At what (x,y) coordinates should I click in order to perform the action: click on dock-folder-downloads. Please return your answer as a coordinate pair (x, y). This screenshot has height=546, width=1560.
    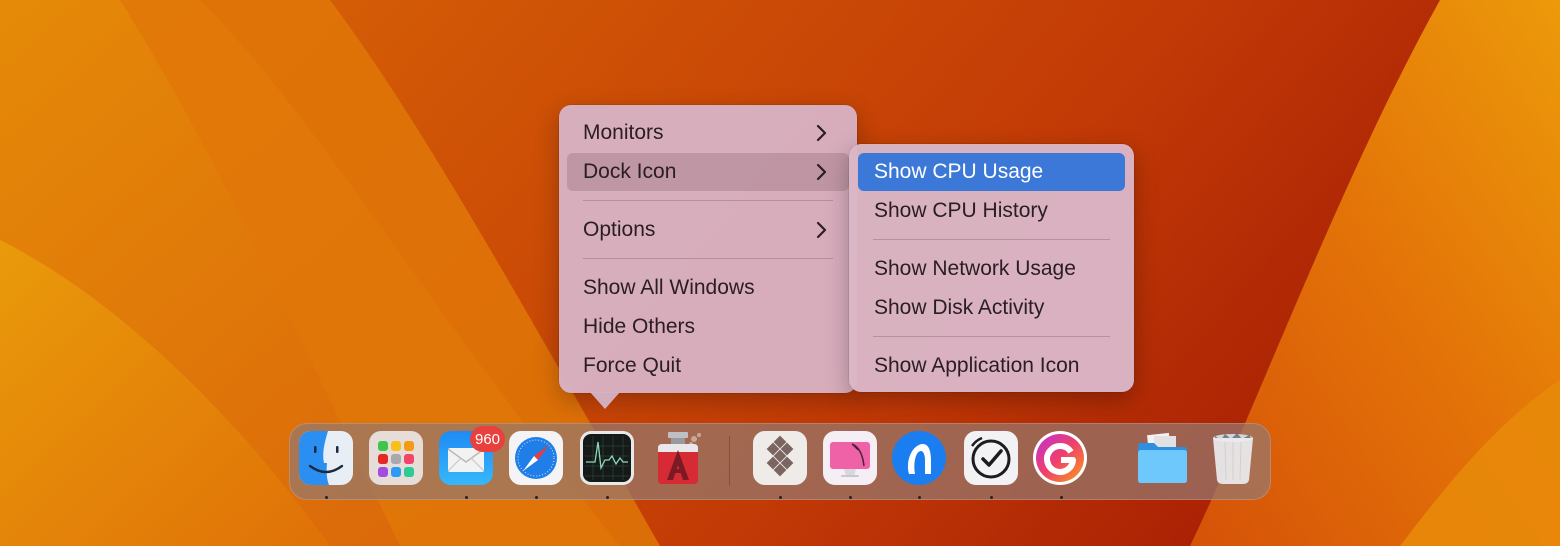
    Looking at the image, I should click on (1162, 458).